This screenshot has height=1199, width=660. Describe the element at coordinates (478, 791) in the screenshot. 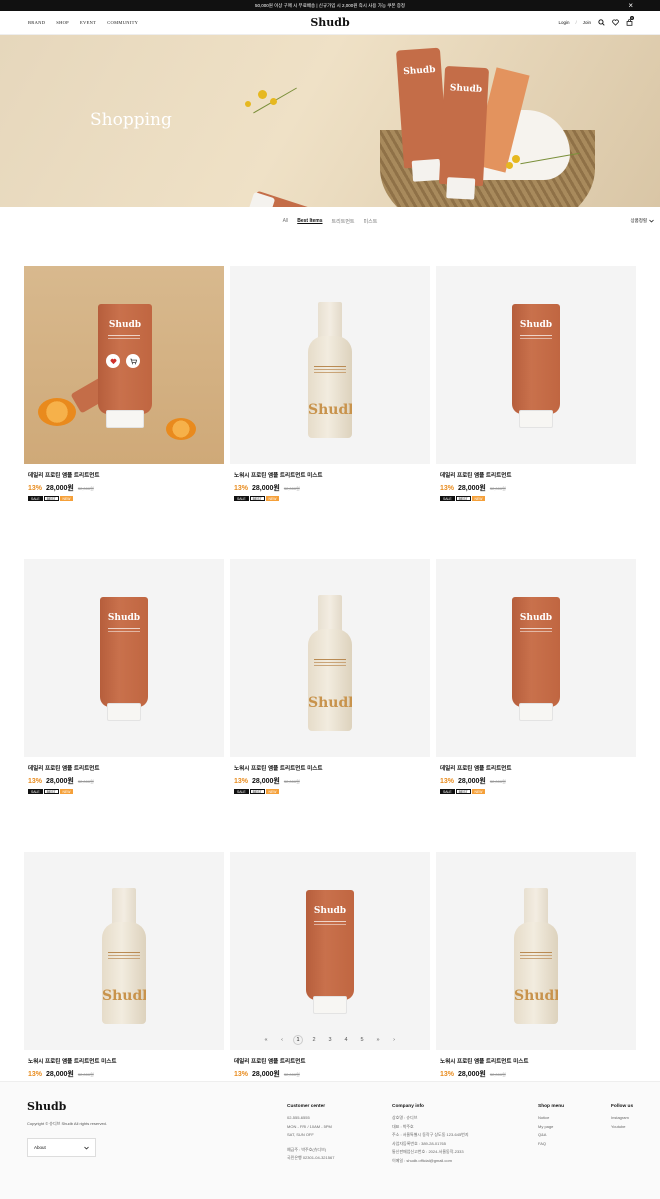

I see `badge-new: NEW` at that location.